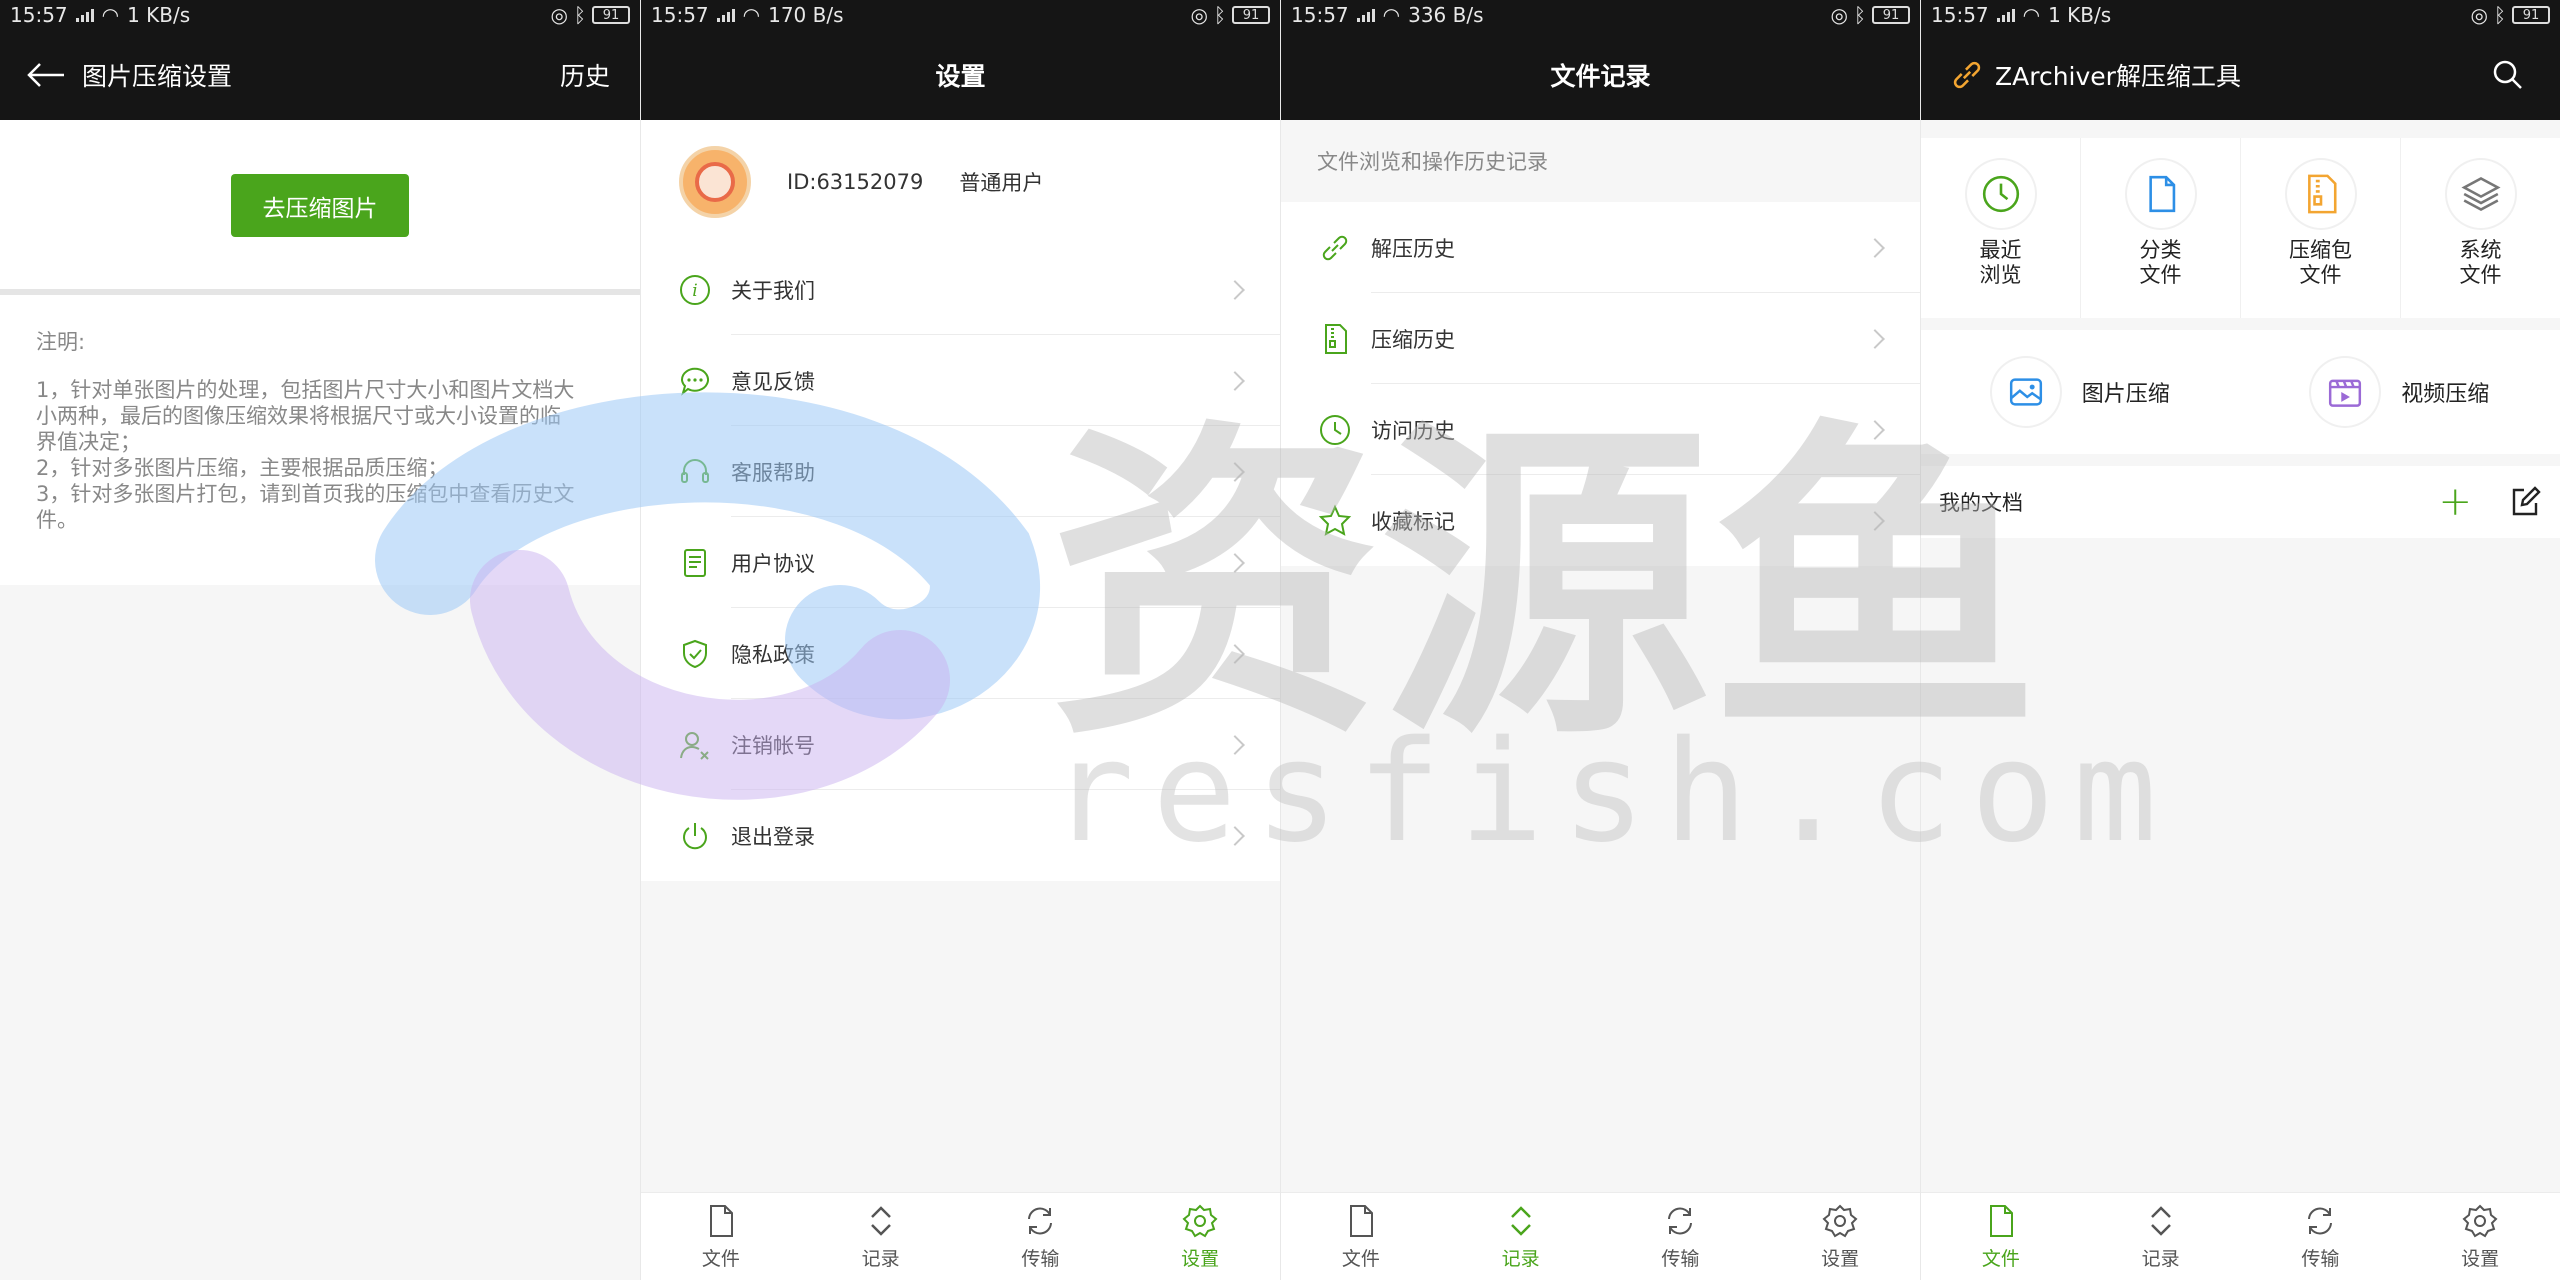 The height and width of the screenshot is (1280, 2560). What do you see at coordinates (320, 75) in the screenshot?
I see `app-bar: 图片压缩设置 历史` at bounding box center [320, 75].